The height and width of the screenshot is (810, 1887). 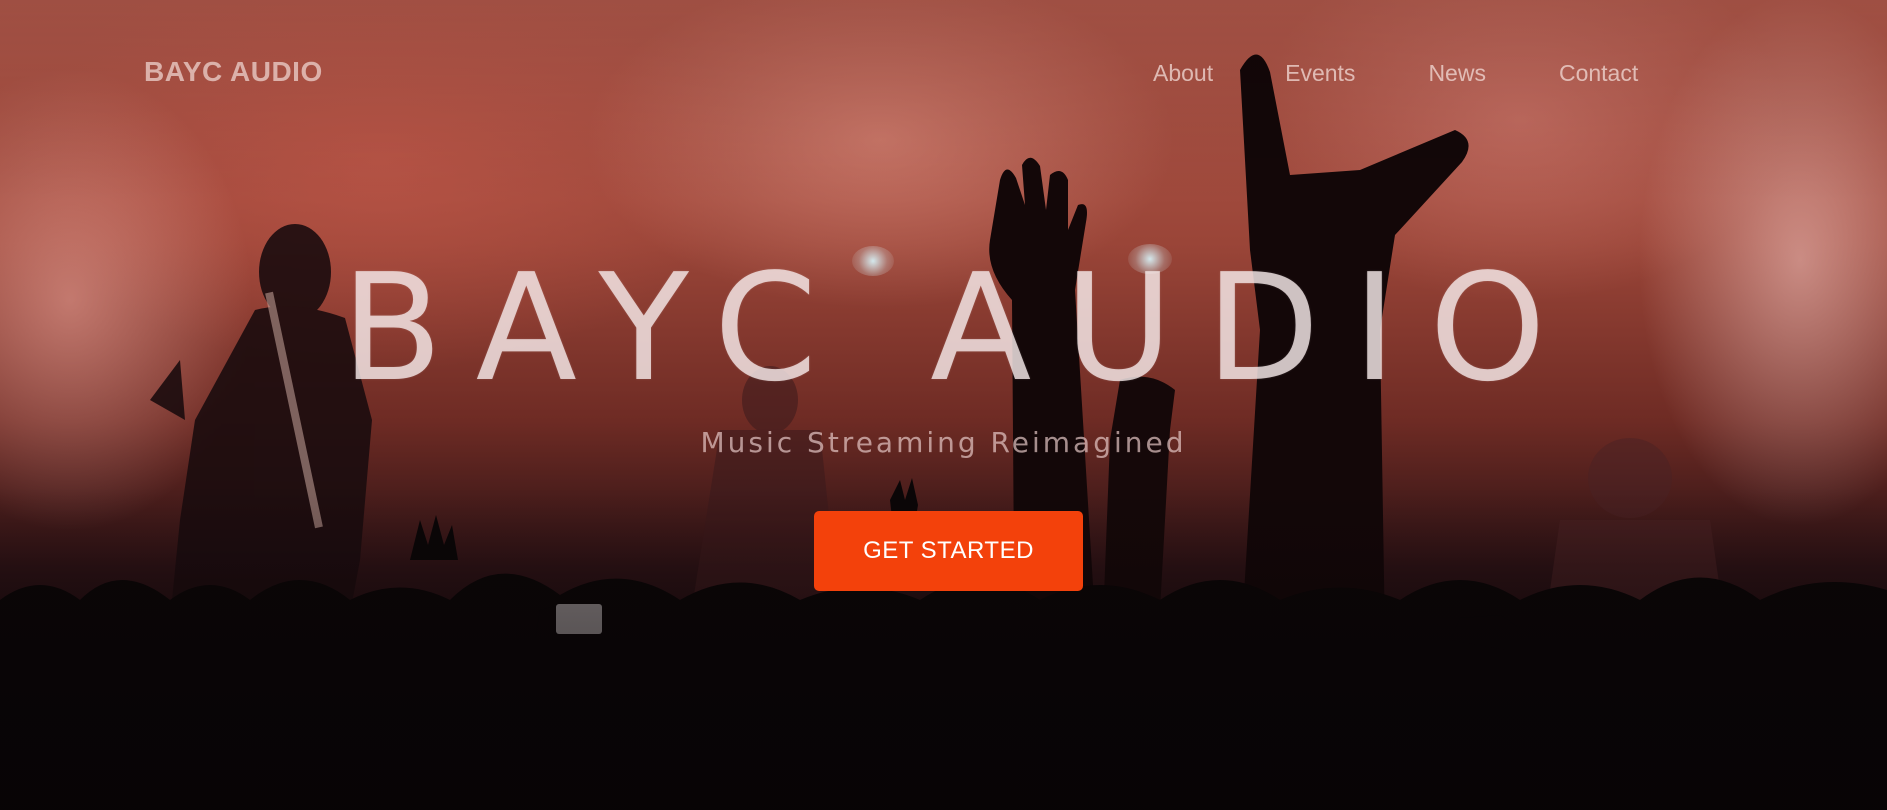 I want to click on nav-link-events: Events, so click(x=1320, y=73).